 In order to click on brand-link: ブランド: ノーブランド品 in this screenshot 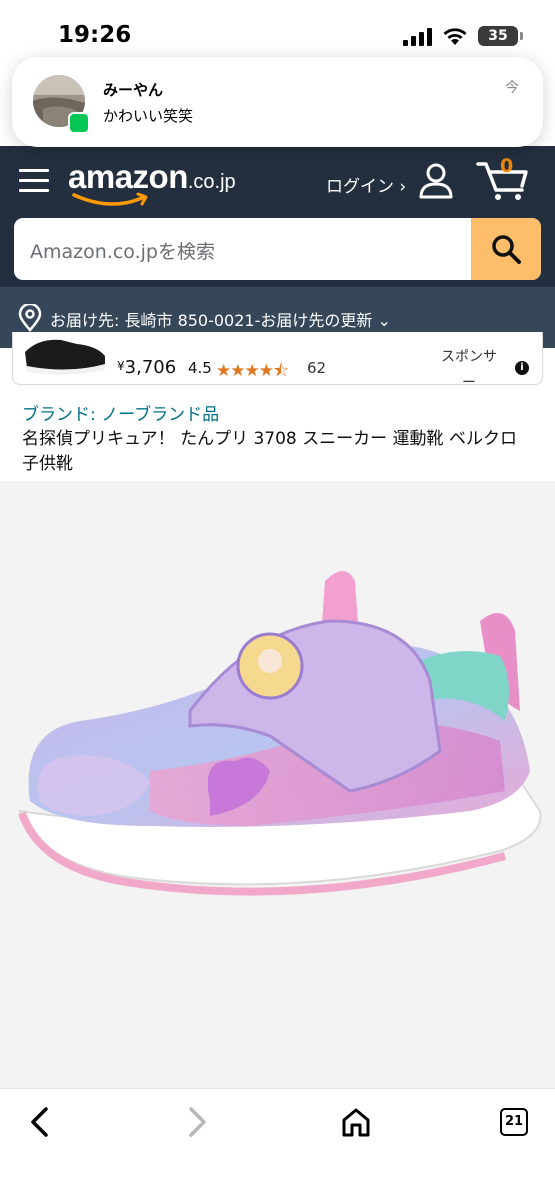, I will do `click(120, 412)`.